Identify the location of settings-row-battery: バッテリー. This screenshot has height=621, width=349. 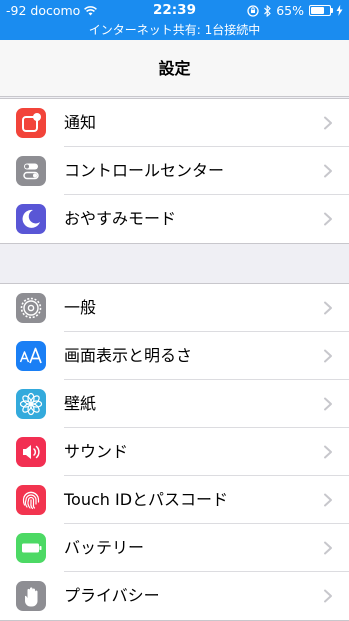
(174, 548).